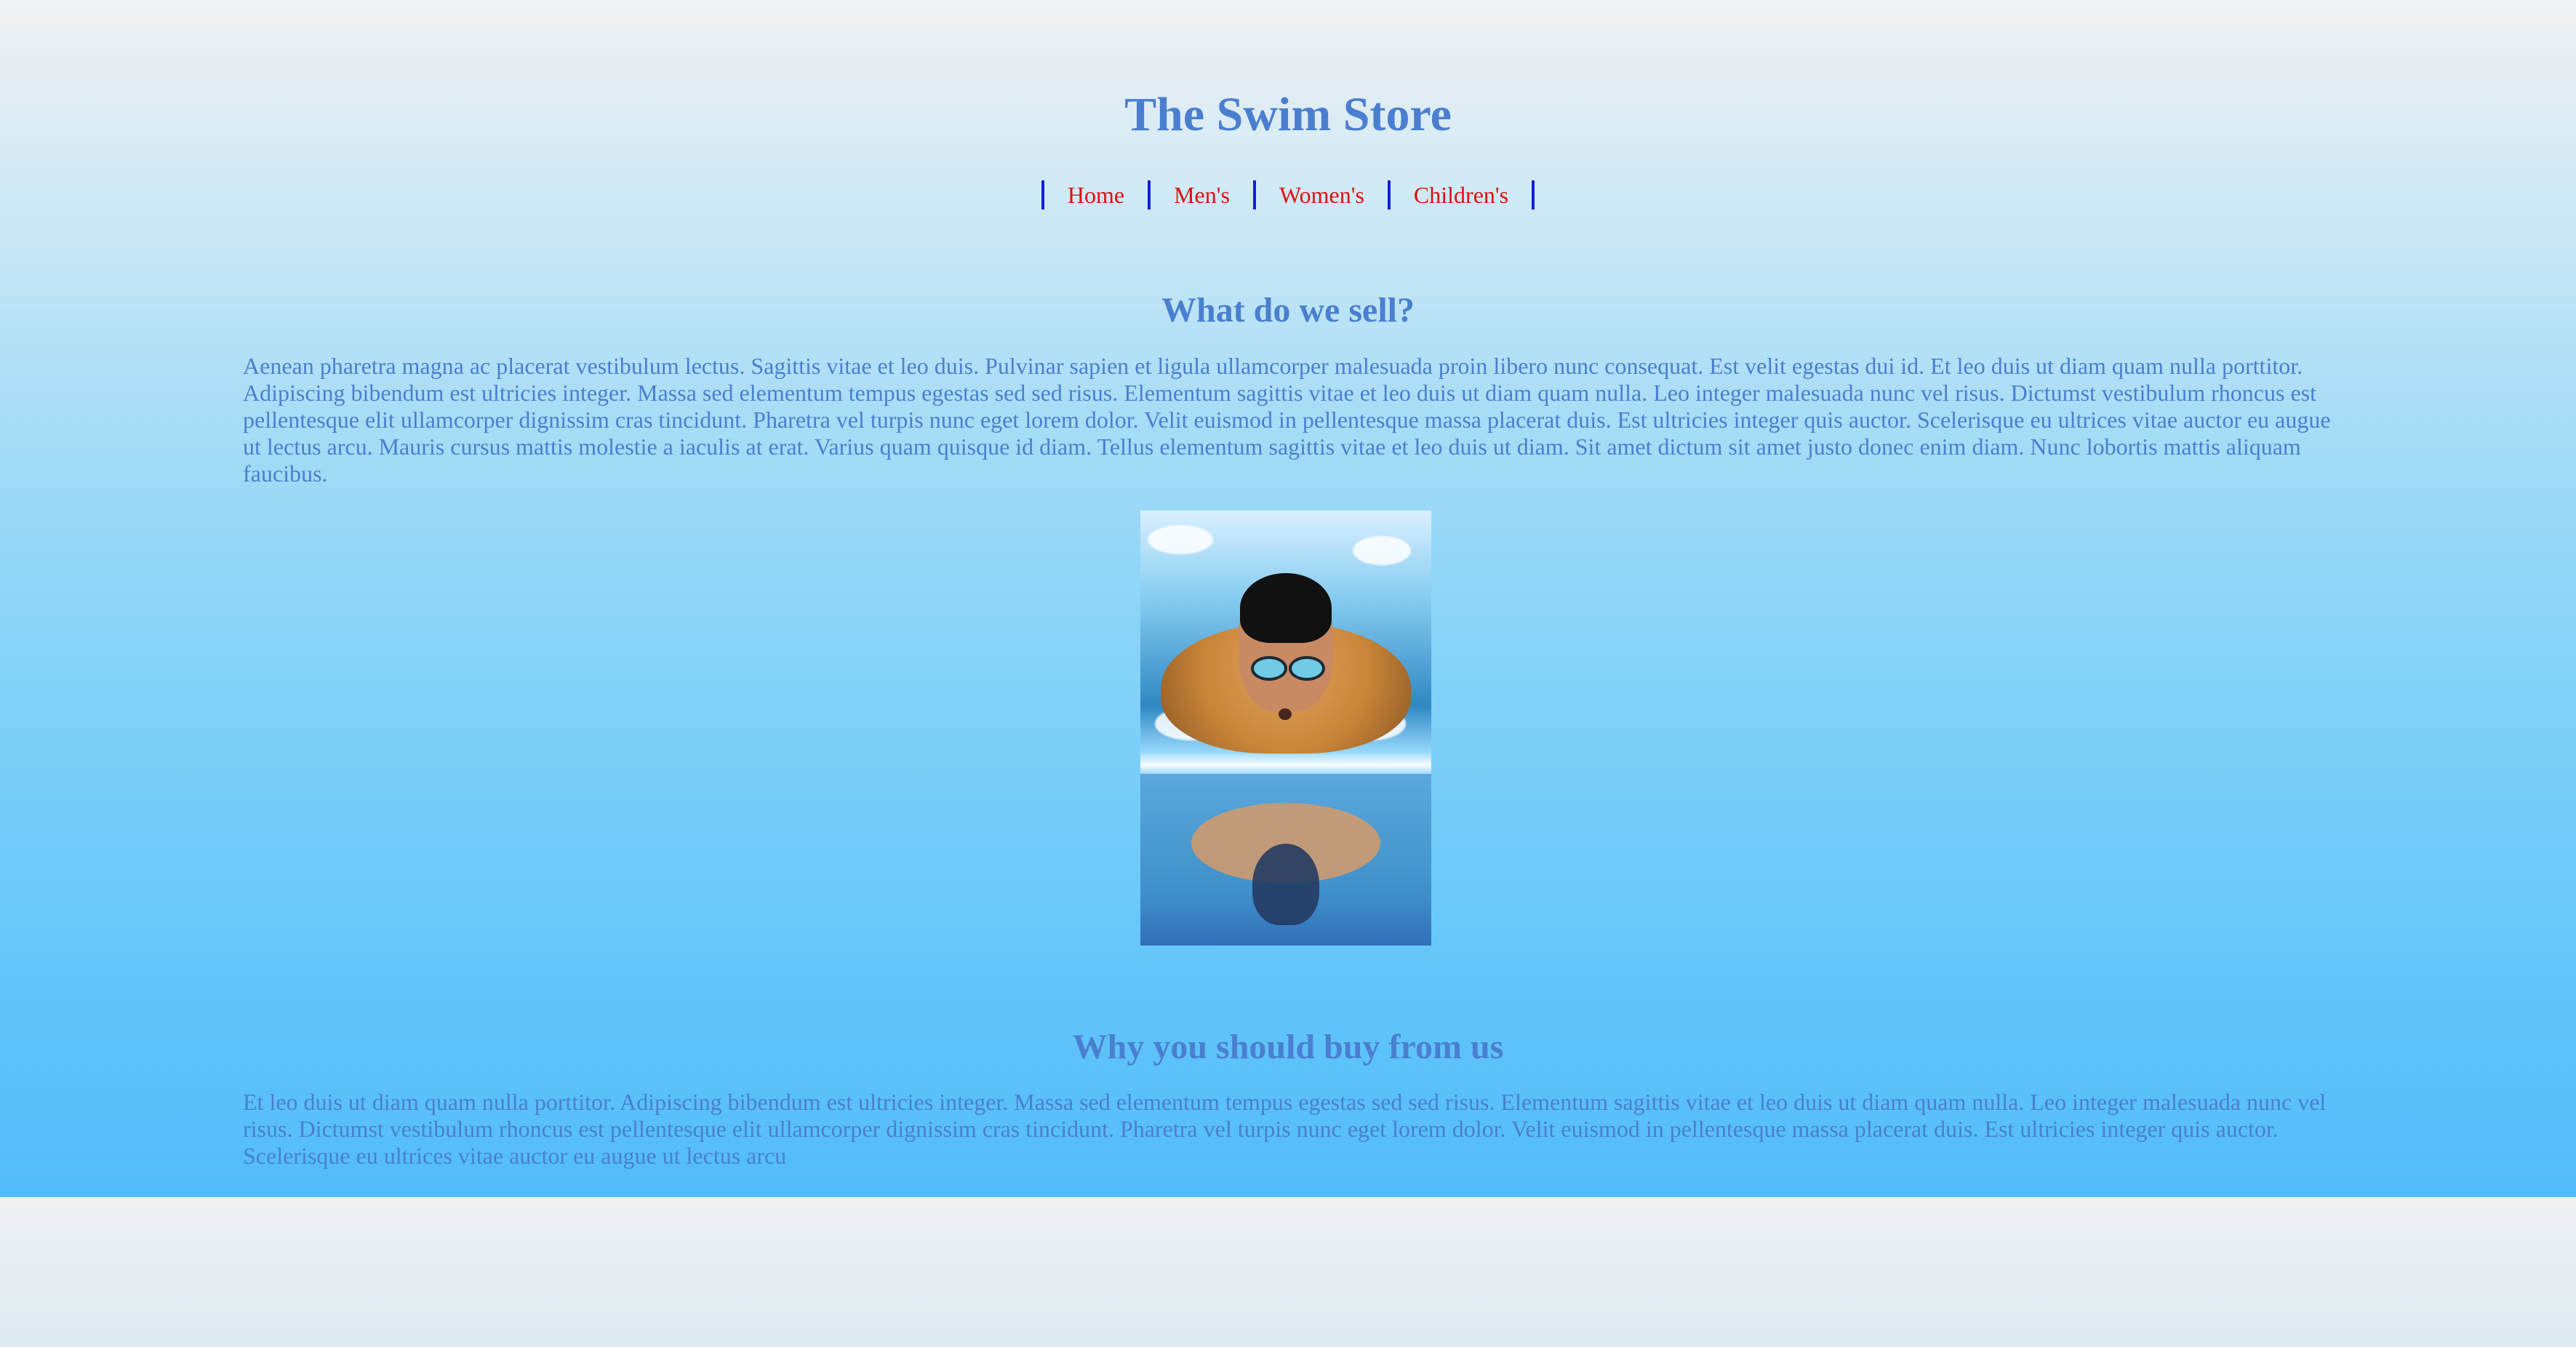  I want to click on swimmer-photo, so click(1285, 728).